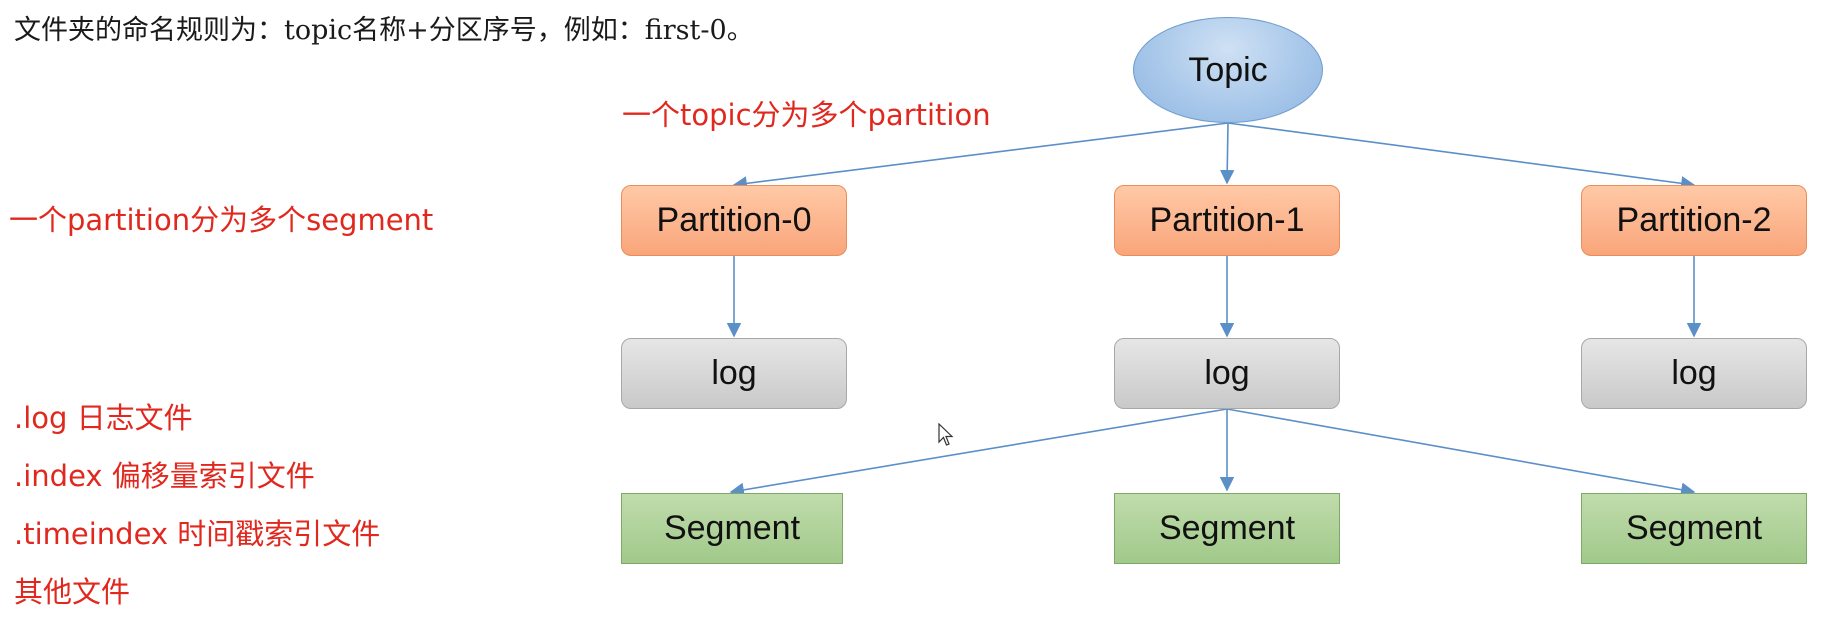 The image size is (1829, 618). What do you see at coordinates (1694, 528) in the screenshot?
I see `segment-node-2: Segment` at bounding box center [1694, 528].